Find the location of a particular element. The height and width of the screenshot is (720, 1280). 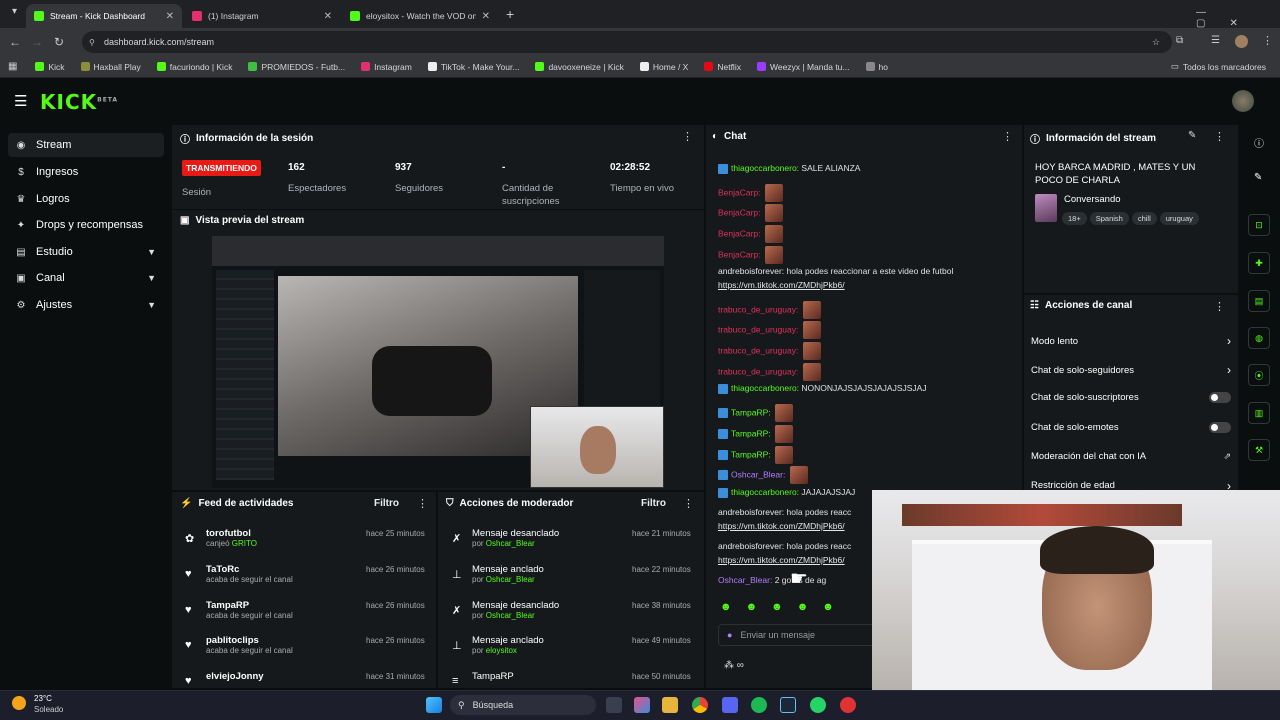

sidebar-item-estudio: ▤ Estudio ▼ is located at coordinates (86, 252).